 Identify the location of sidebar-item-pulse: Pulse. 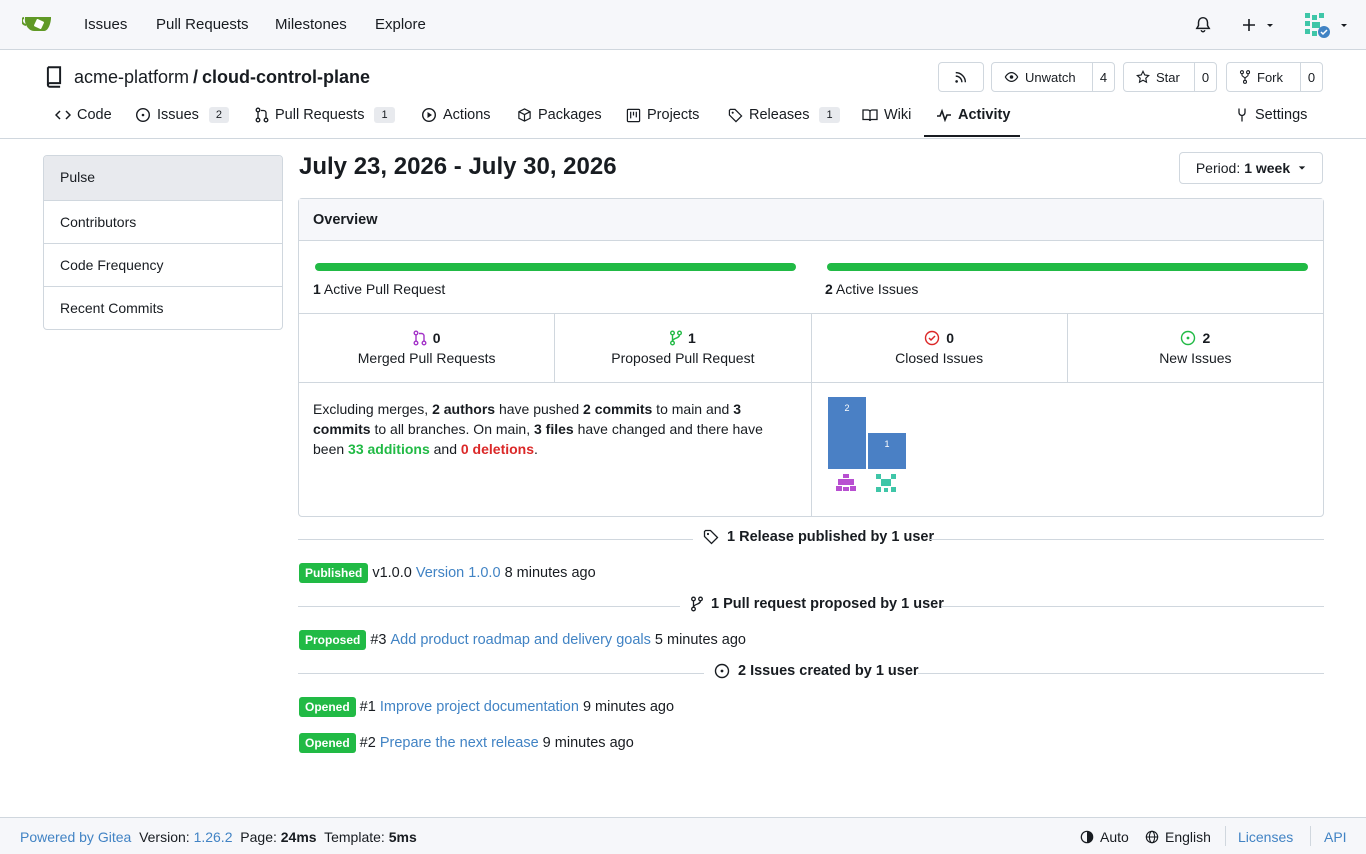
(163, 178).